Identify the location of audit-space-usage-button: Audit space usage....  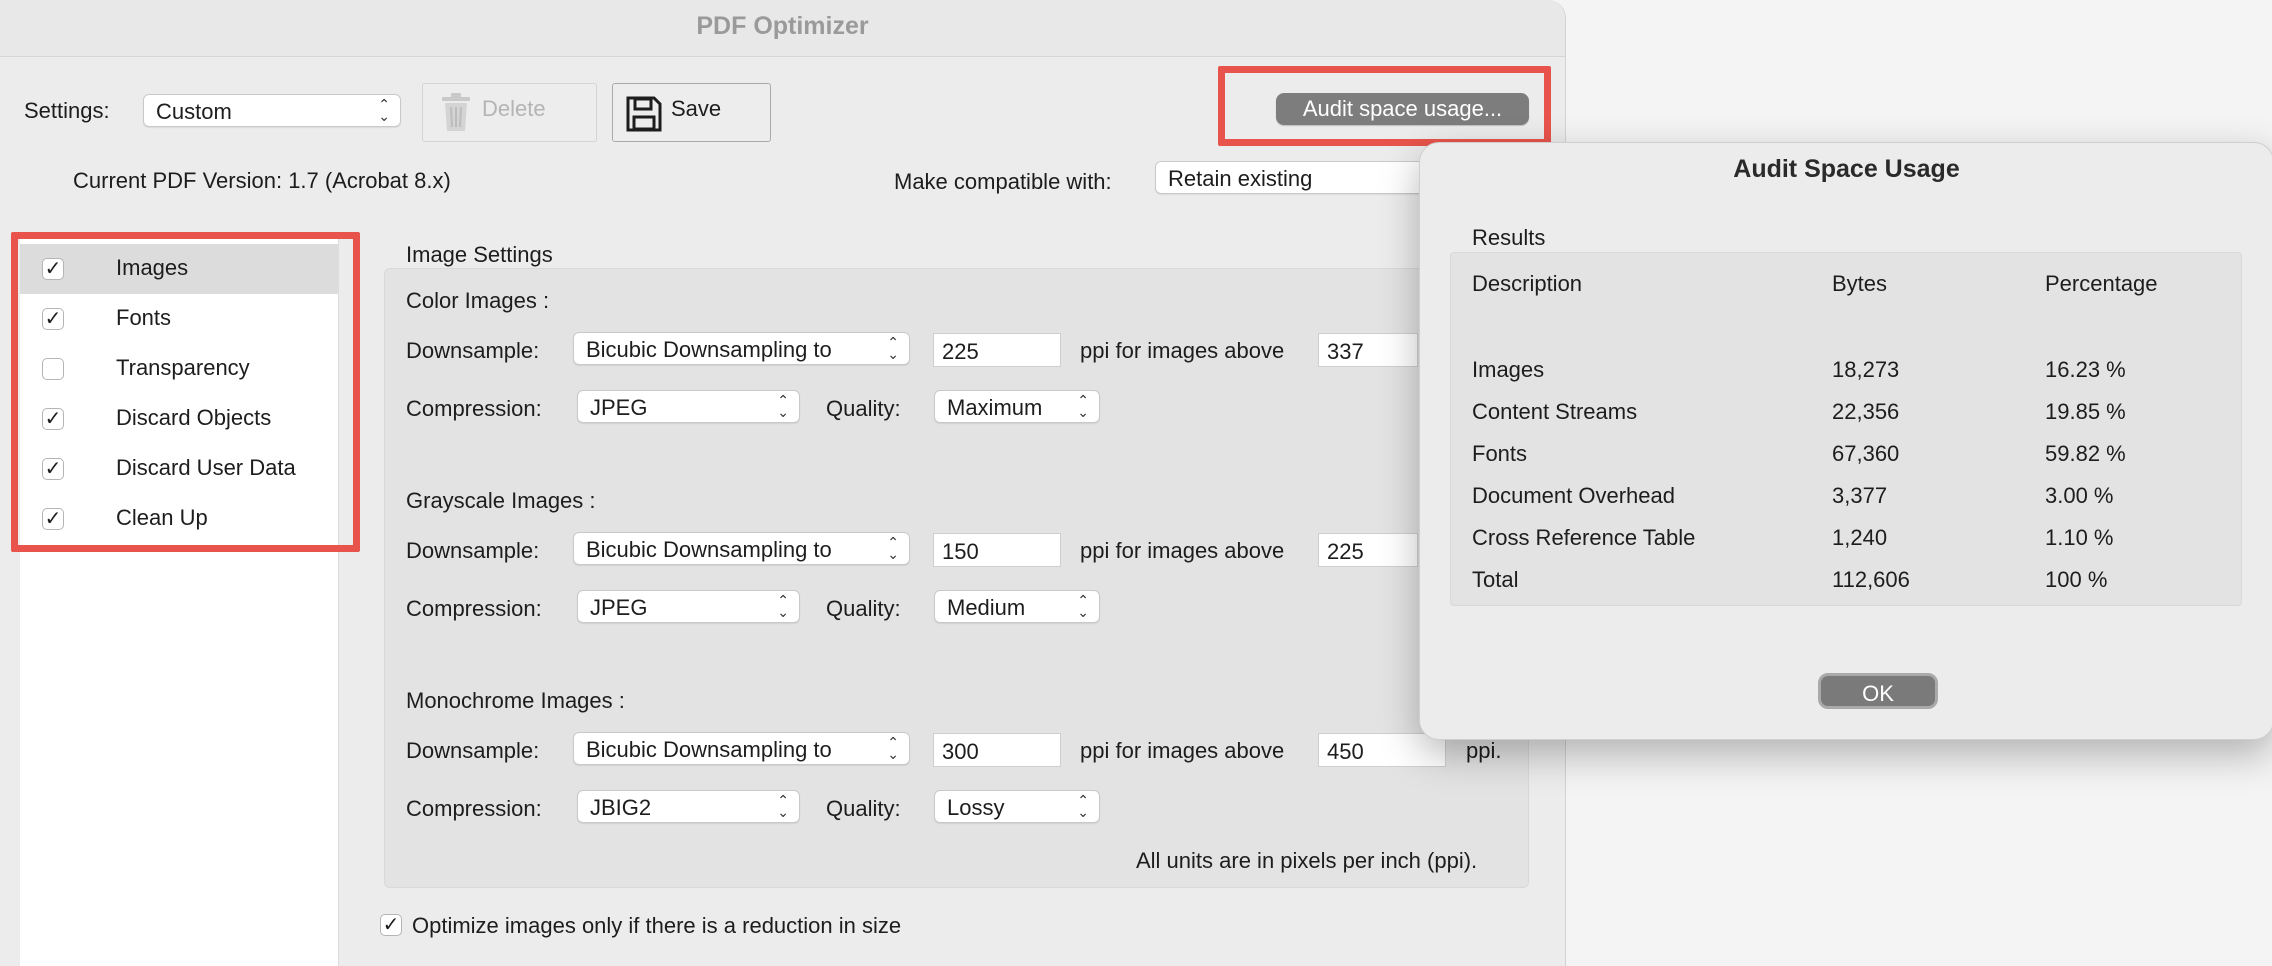
(1402, 109).